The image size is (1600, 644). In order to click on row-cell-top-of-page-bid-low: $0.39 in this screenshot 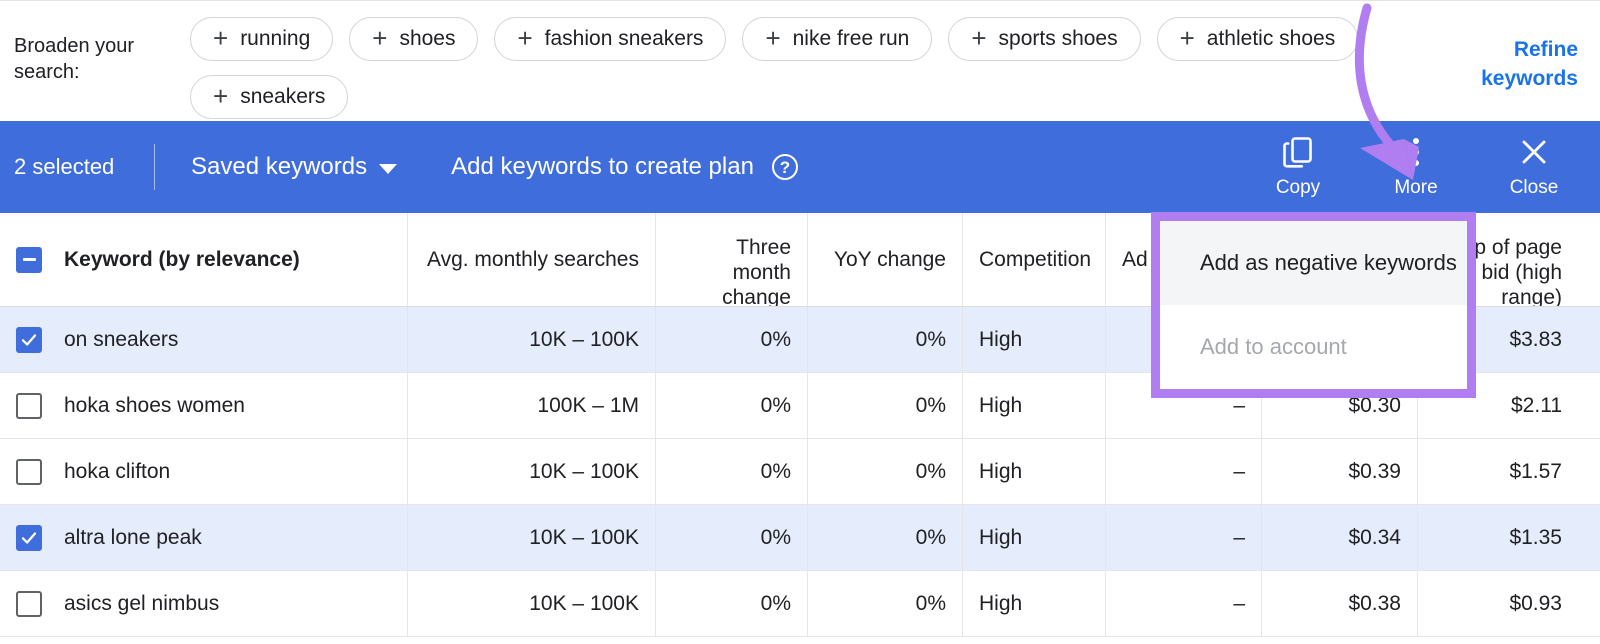, I will do `click(1340, 471)`.